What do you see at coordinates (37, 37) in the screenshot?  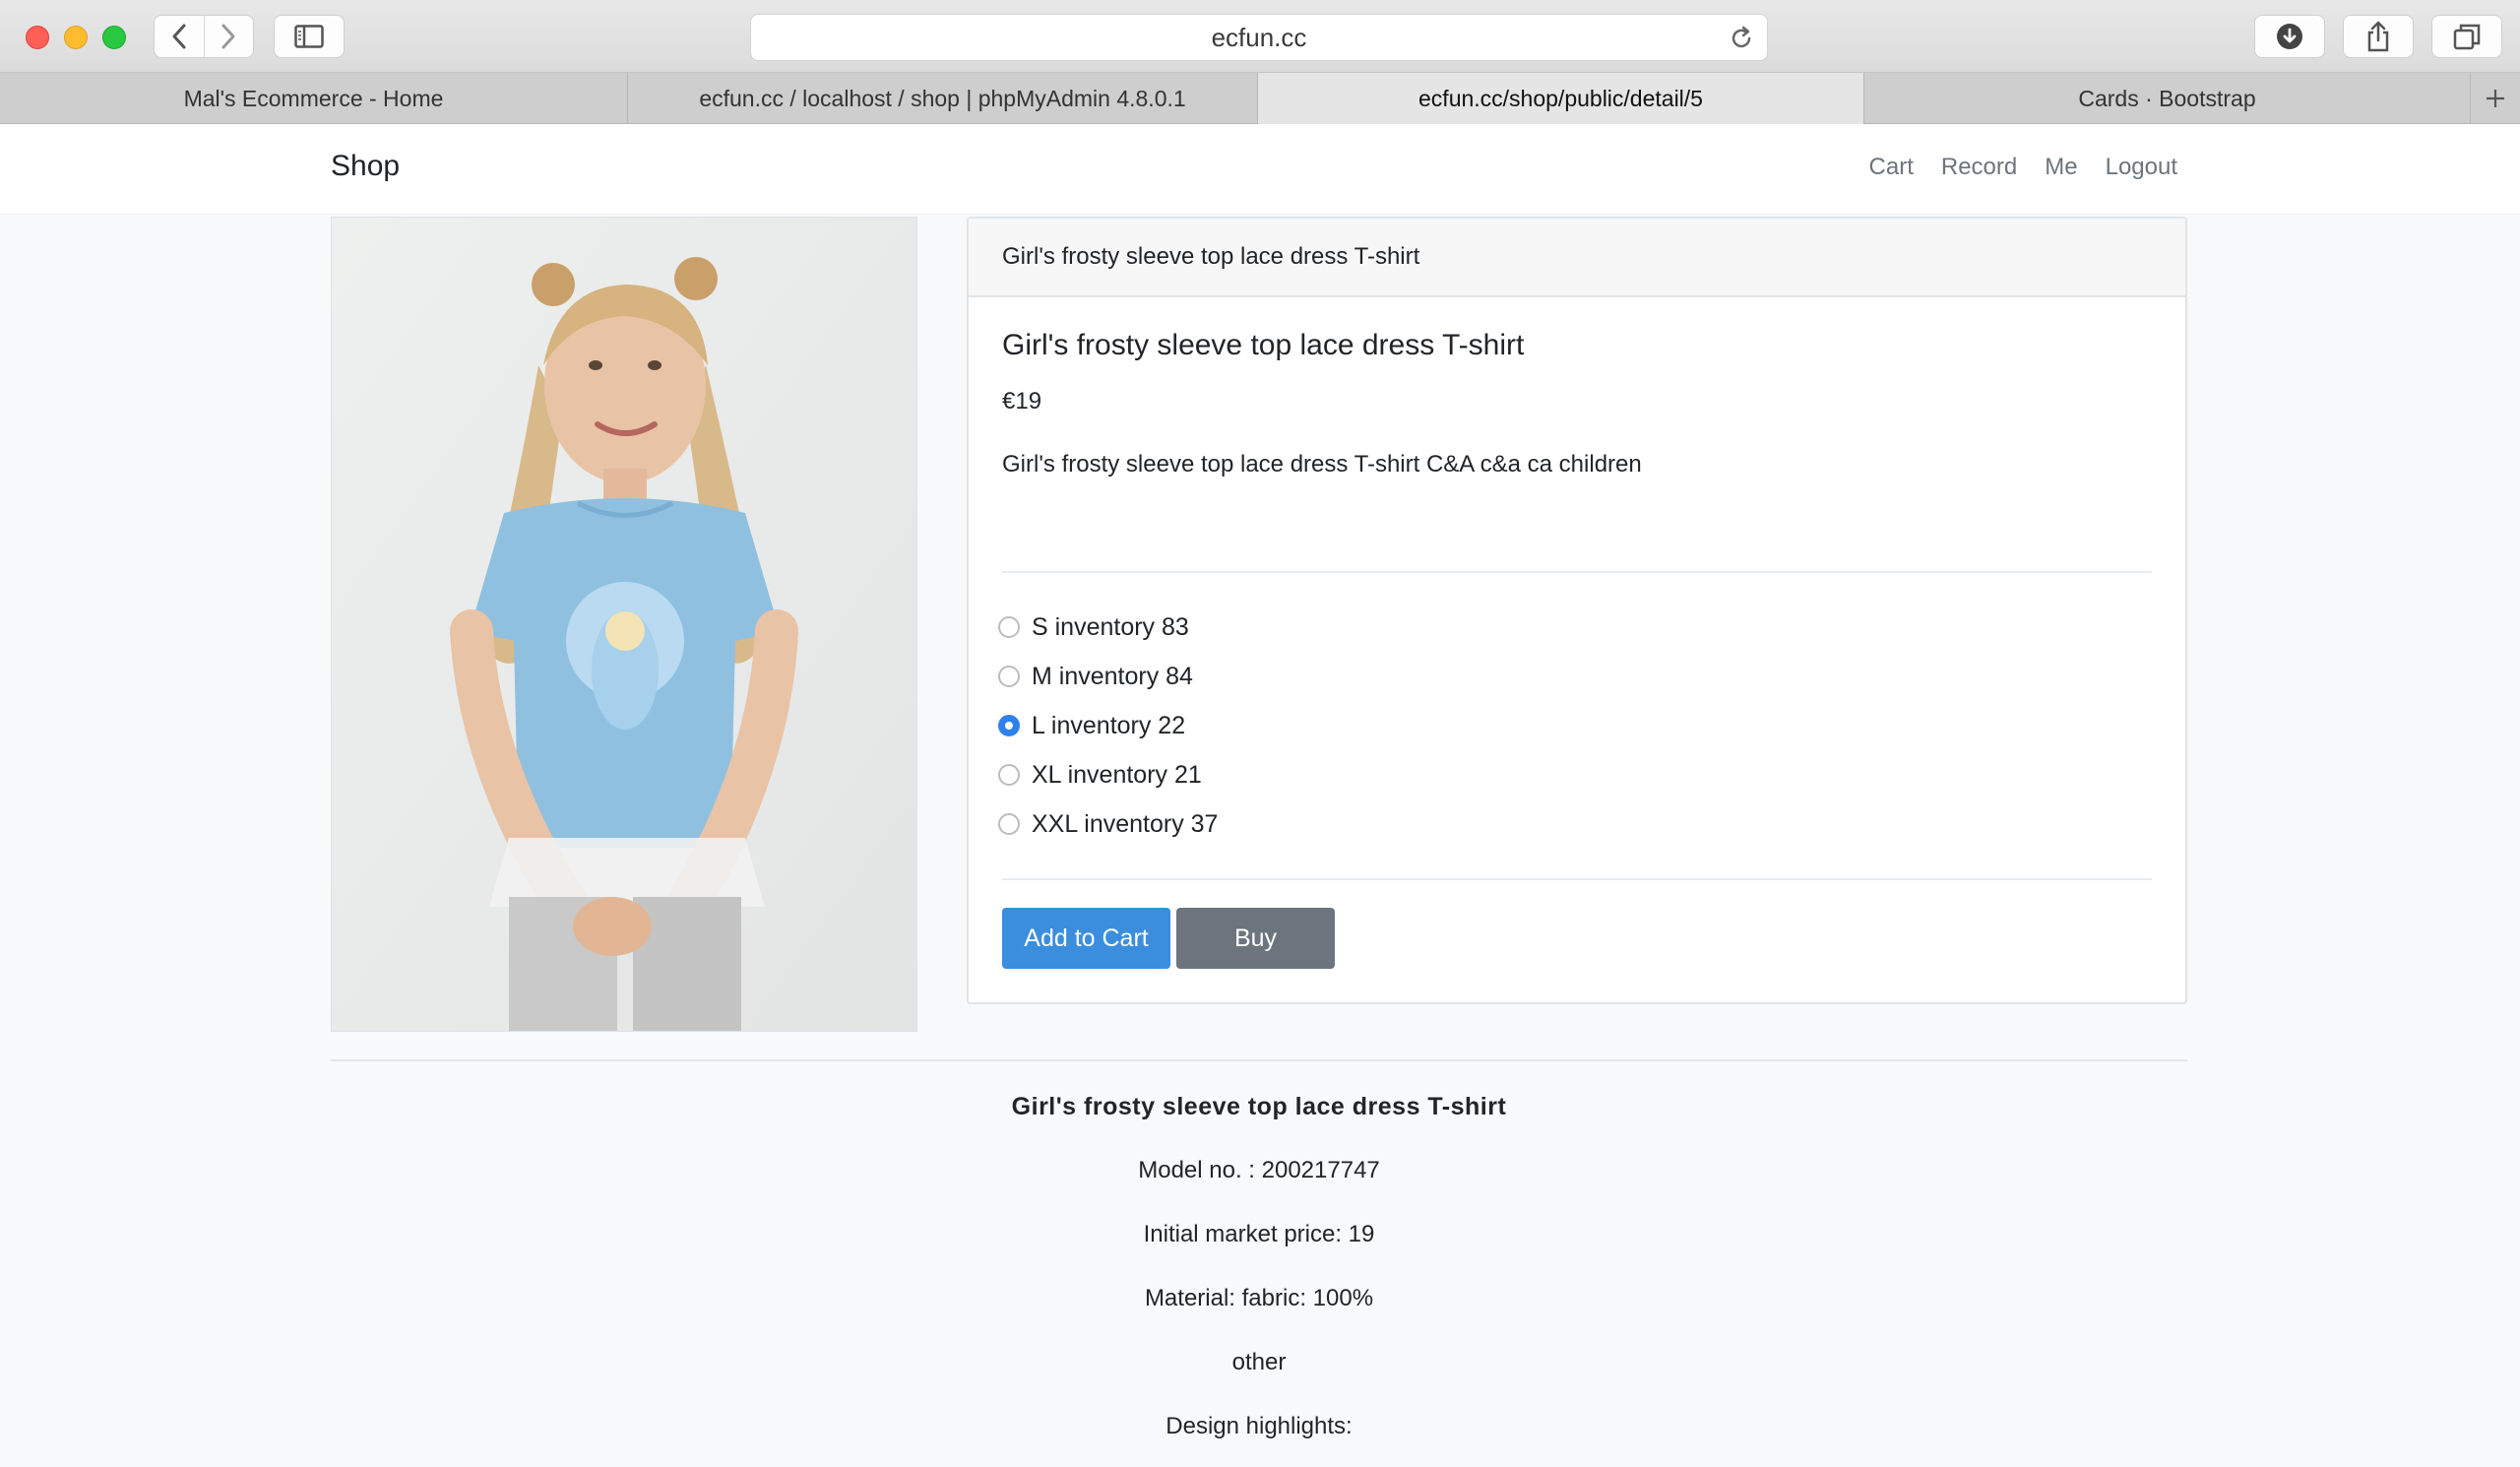 I see `close-window-button` at bounding box center [37, 37].